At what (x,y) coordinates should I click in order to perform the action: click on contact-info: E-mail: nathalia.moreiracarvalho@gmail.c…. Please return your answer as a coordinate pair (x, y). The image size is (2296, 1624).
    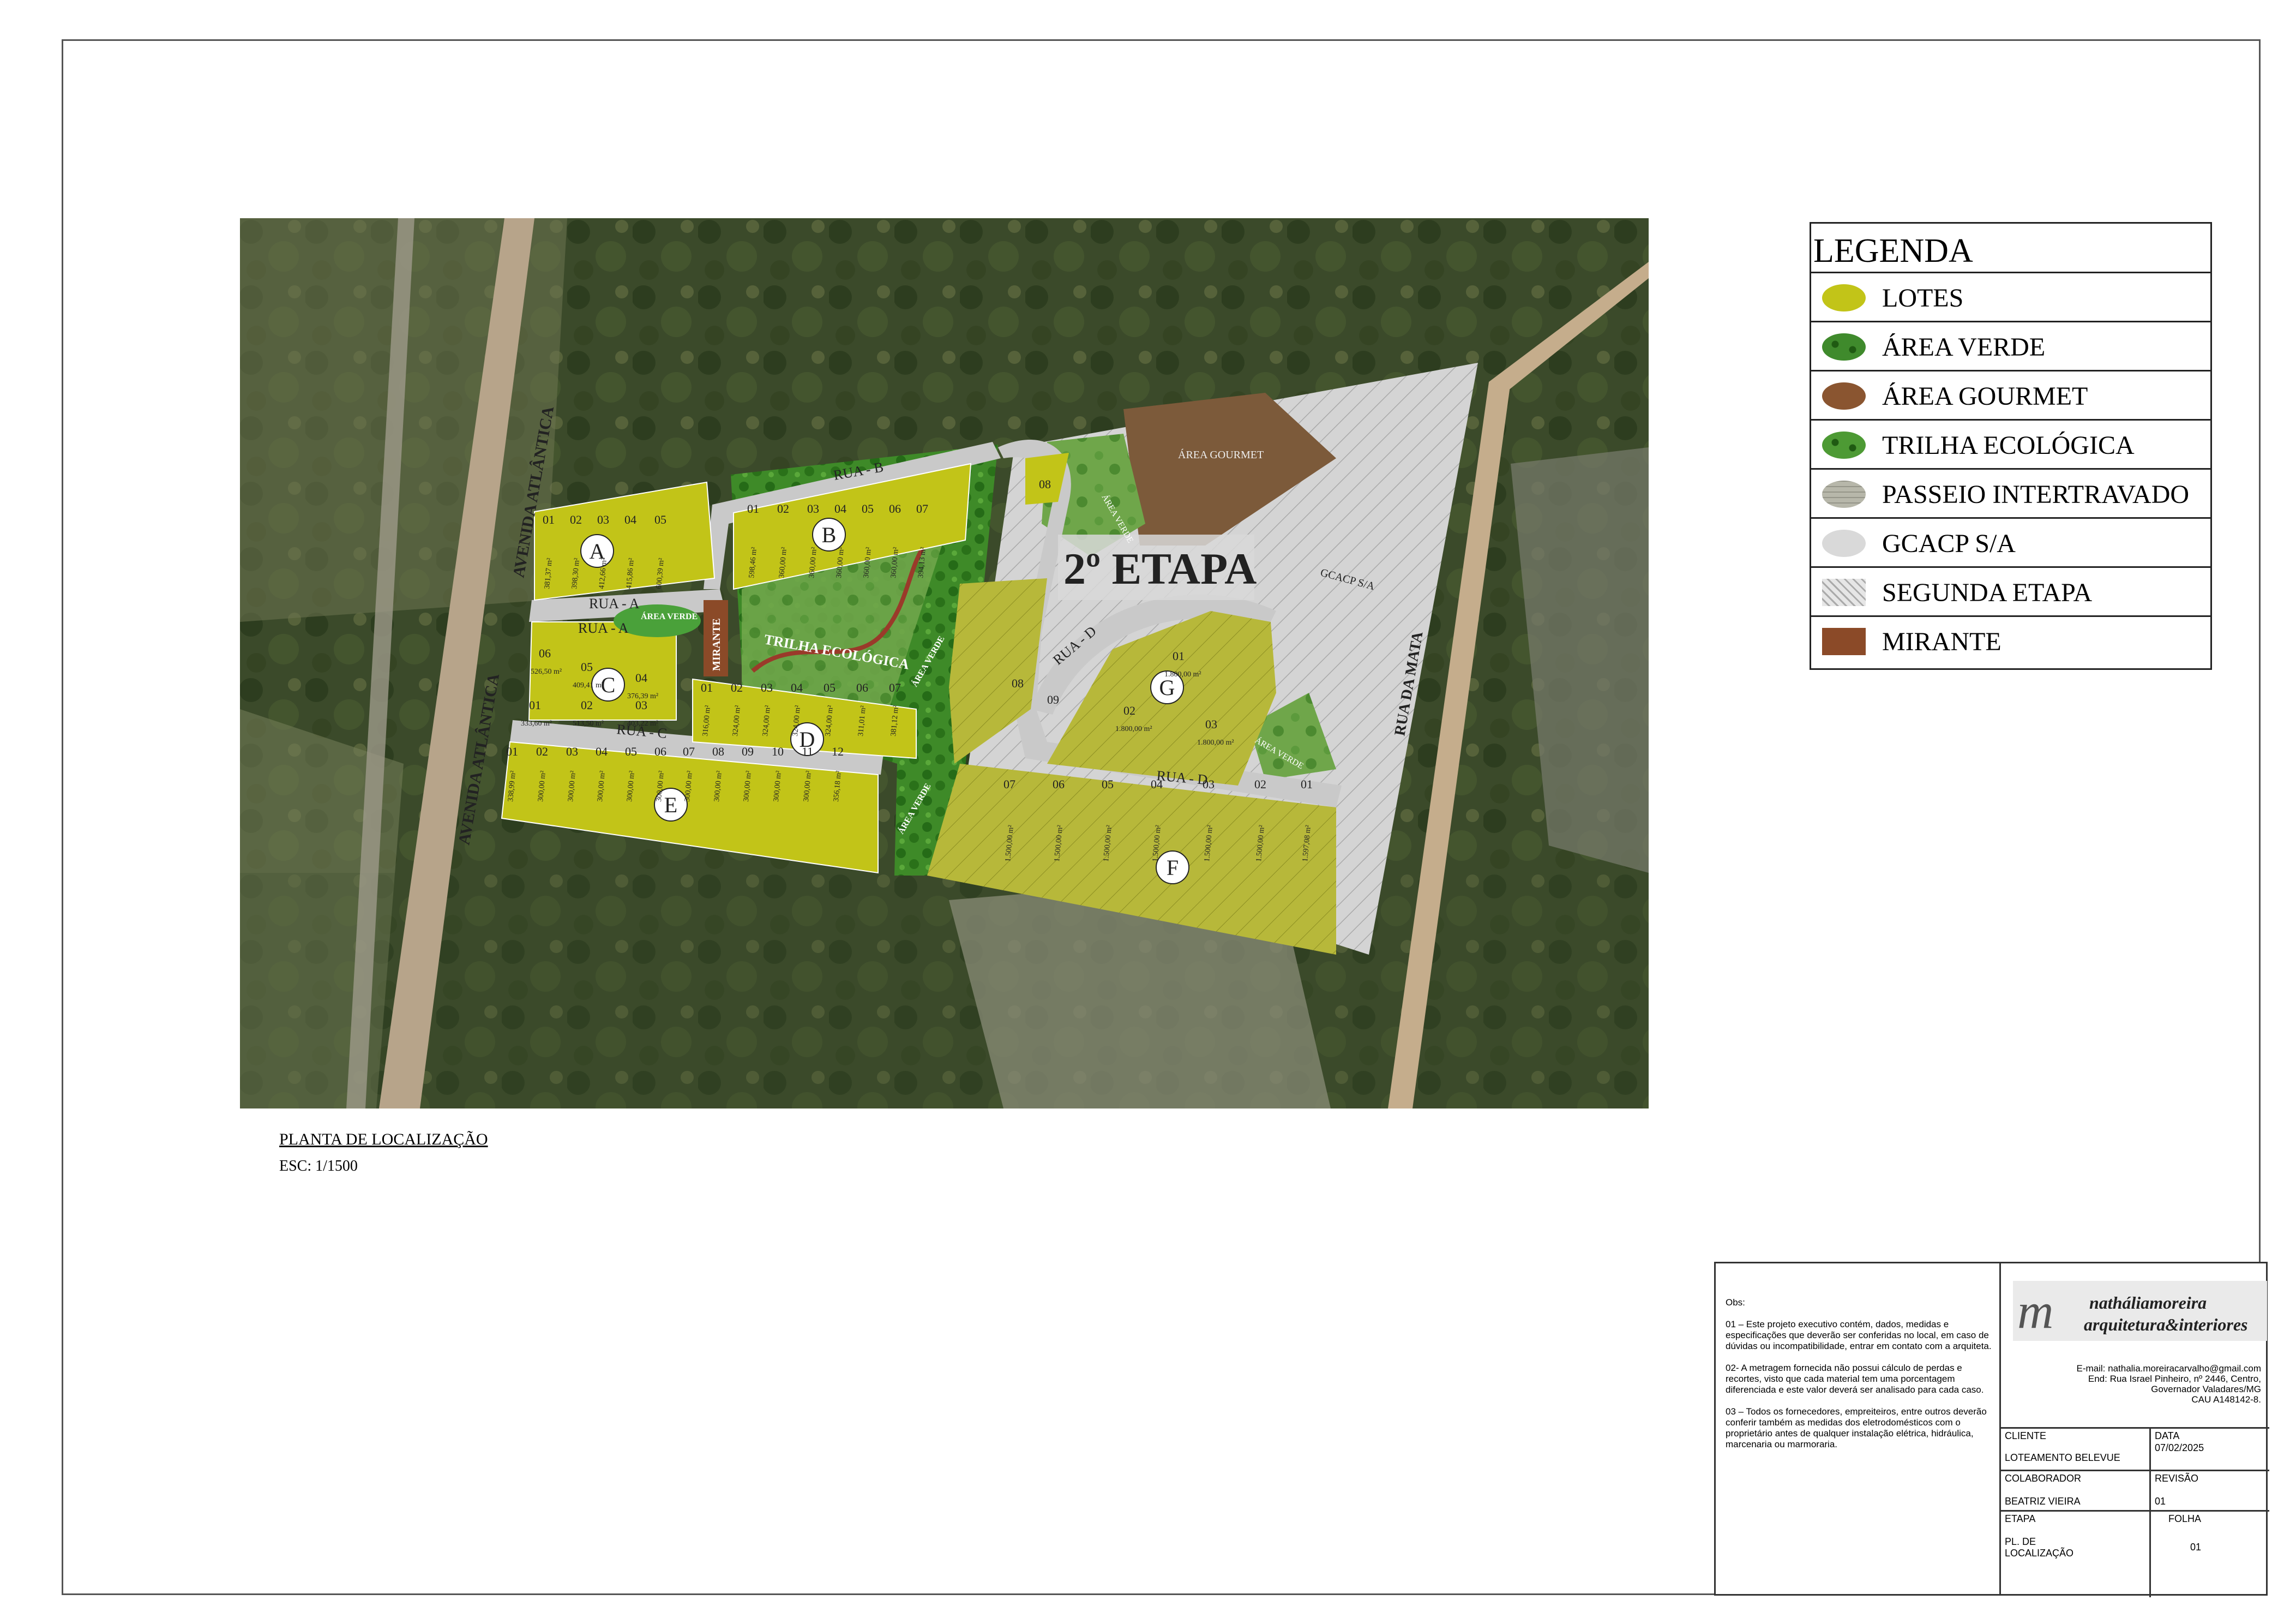
    Looking at the image, I should click on (2141, 1384).